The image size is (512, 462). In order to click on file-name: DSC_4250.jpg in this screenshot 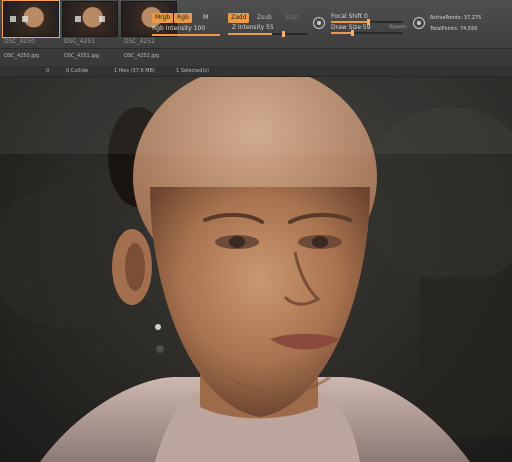, I will do `click(21, 56)`.